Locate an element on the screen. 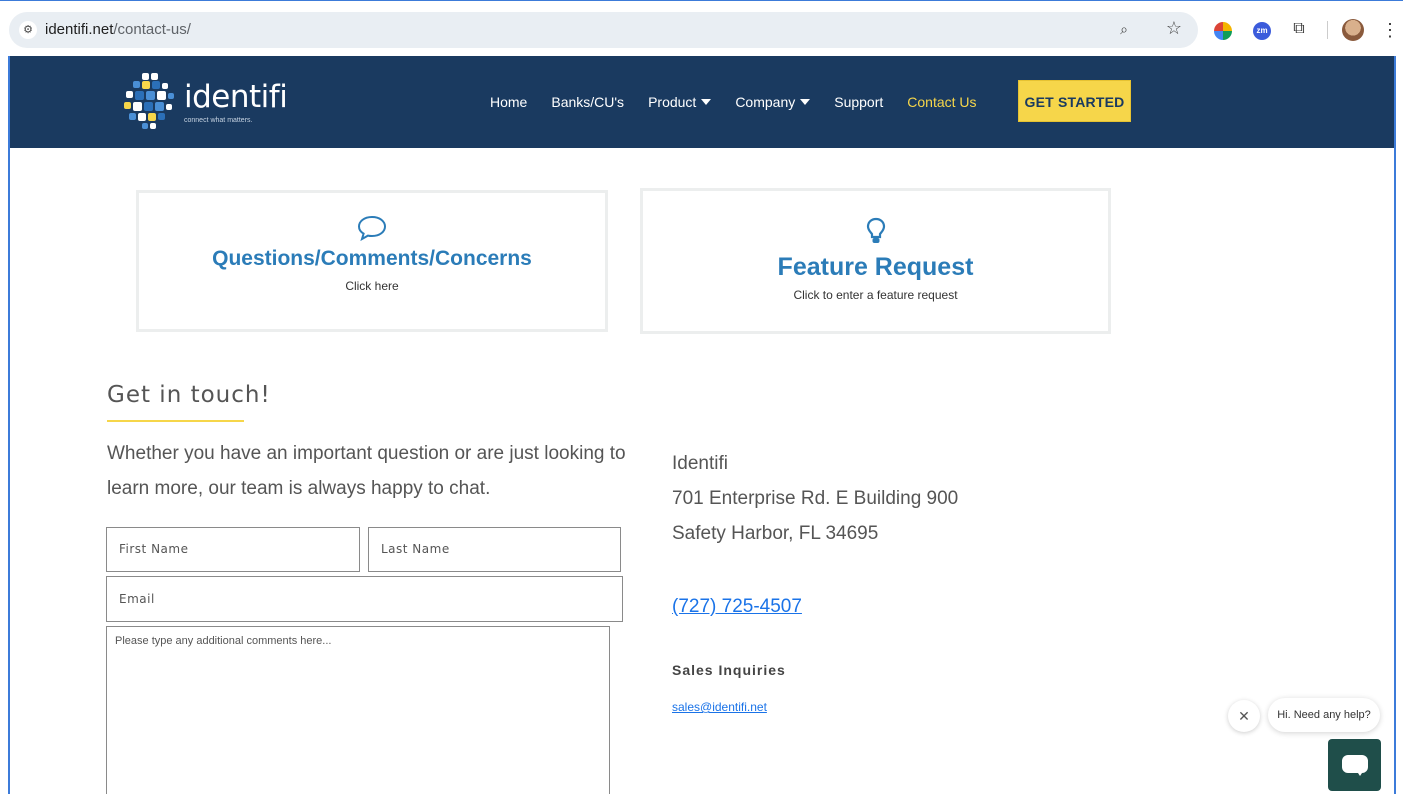  nav-item-company: Company is located at coordinates (773, 102).